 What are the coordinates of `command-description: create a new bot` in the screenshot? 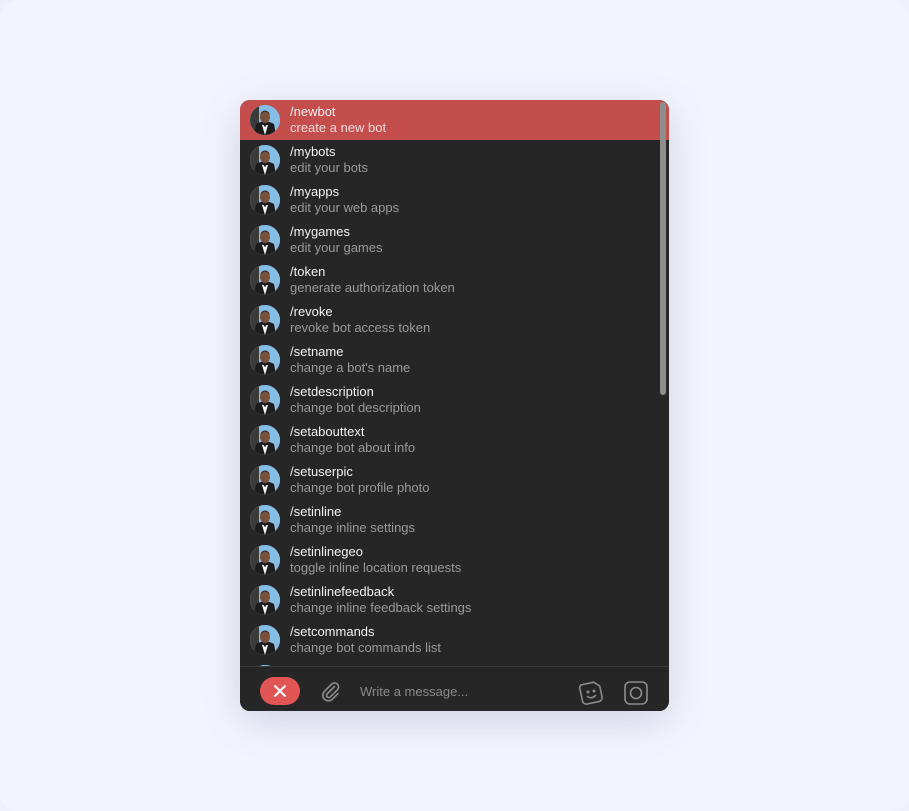 It's located at (338, 127).